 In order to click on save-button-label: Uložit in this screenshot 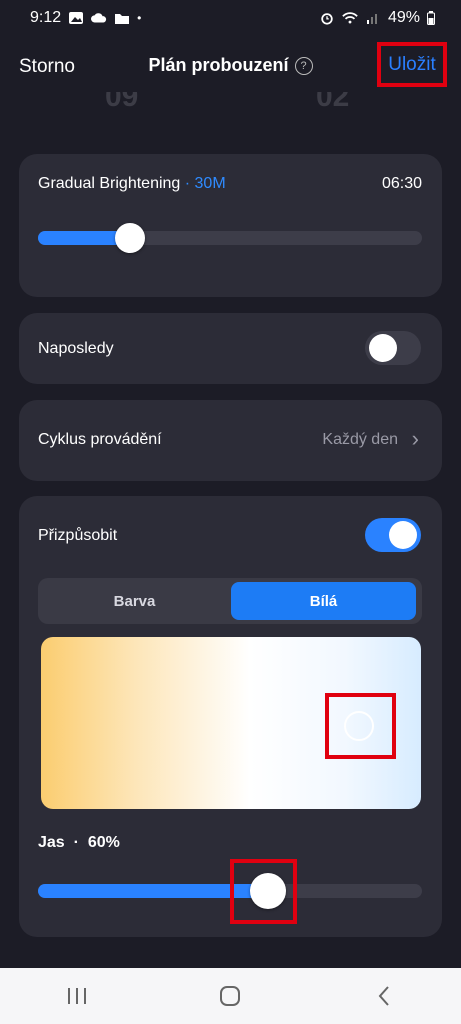, I will do `click(412, 64)`.